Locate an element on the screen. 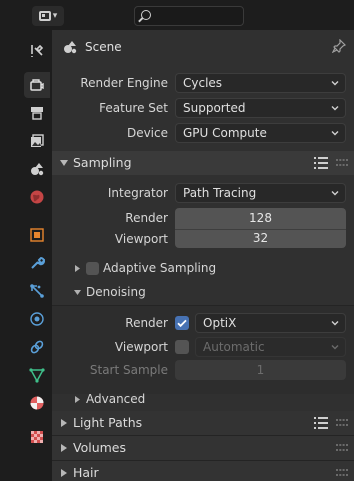 The image size is (354, 481). tab-material is located at coordinates (37, 403).